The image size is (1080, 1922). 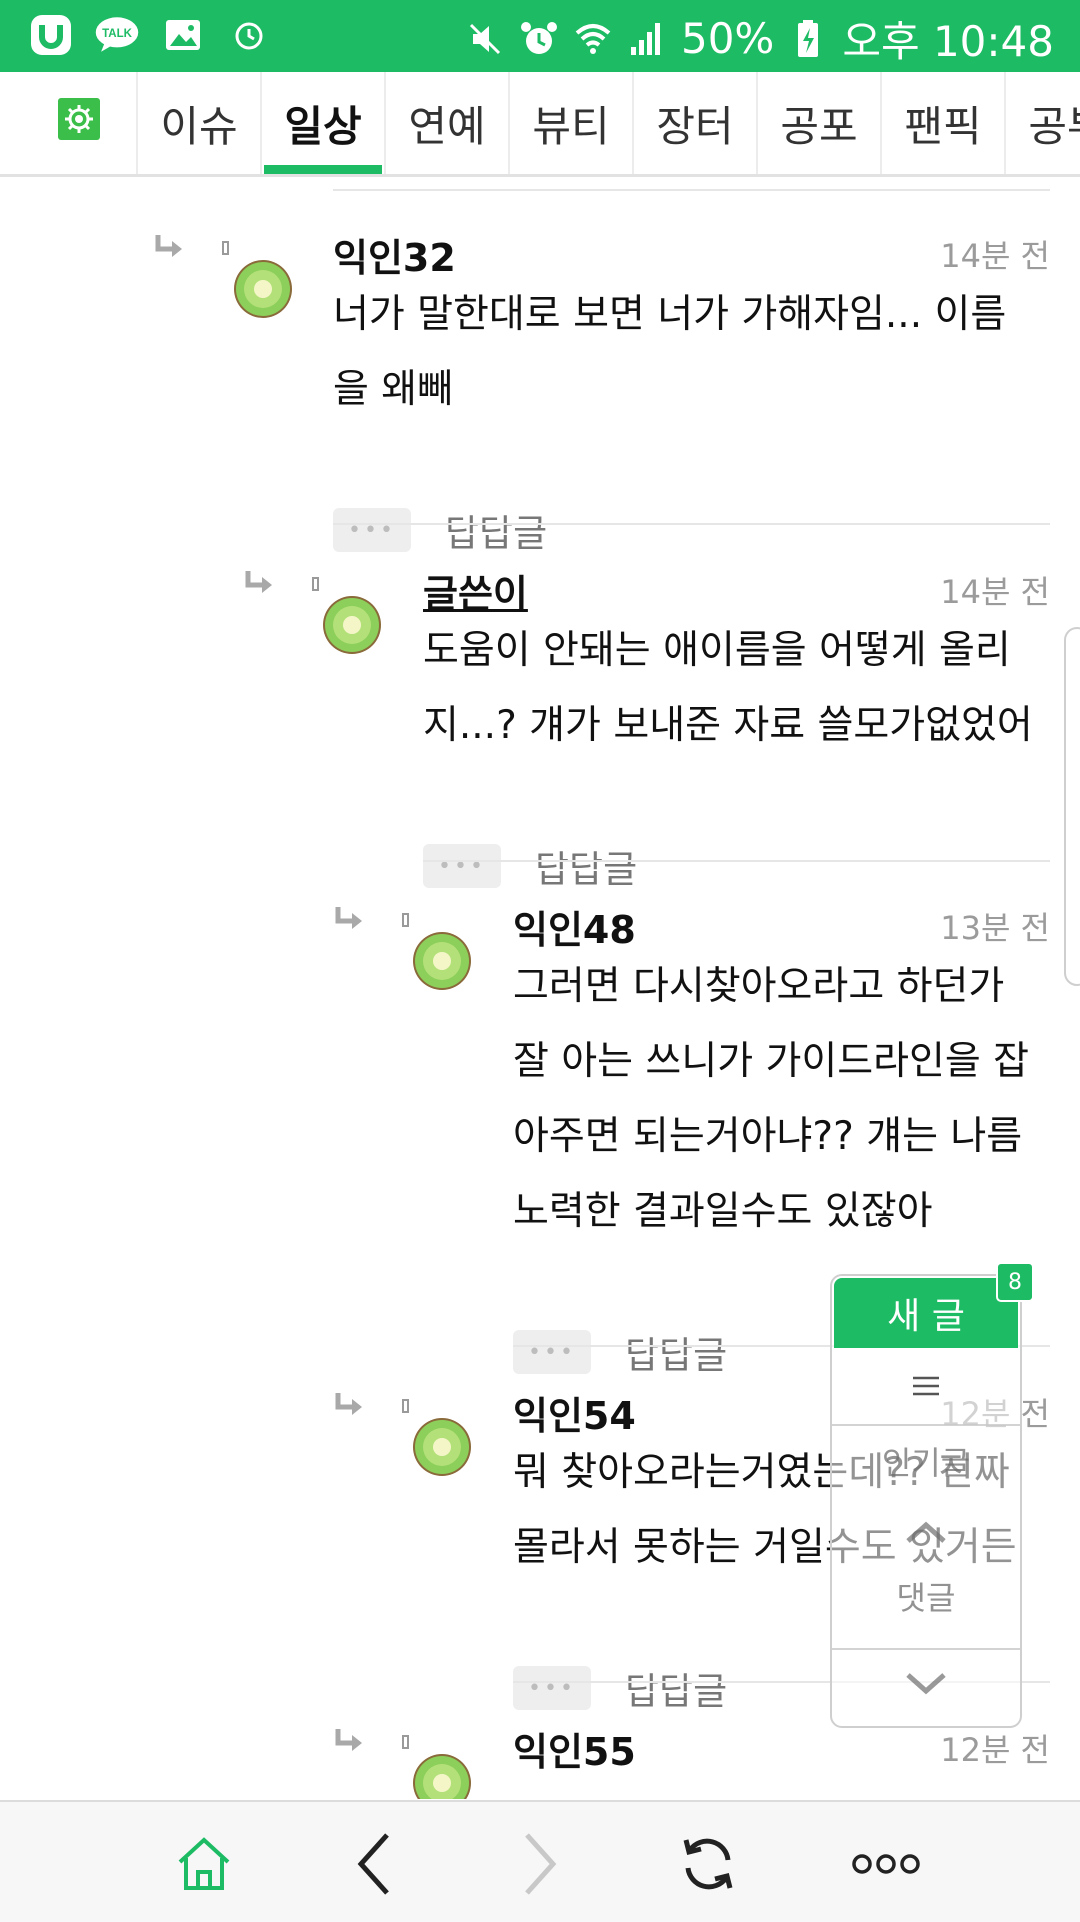 What do you see at coordinates (926, 1596) in the screenshot?
I see `comments-button: 댓글` at bounding box center [926, 1596].